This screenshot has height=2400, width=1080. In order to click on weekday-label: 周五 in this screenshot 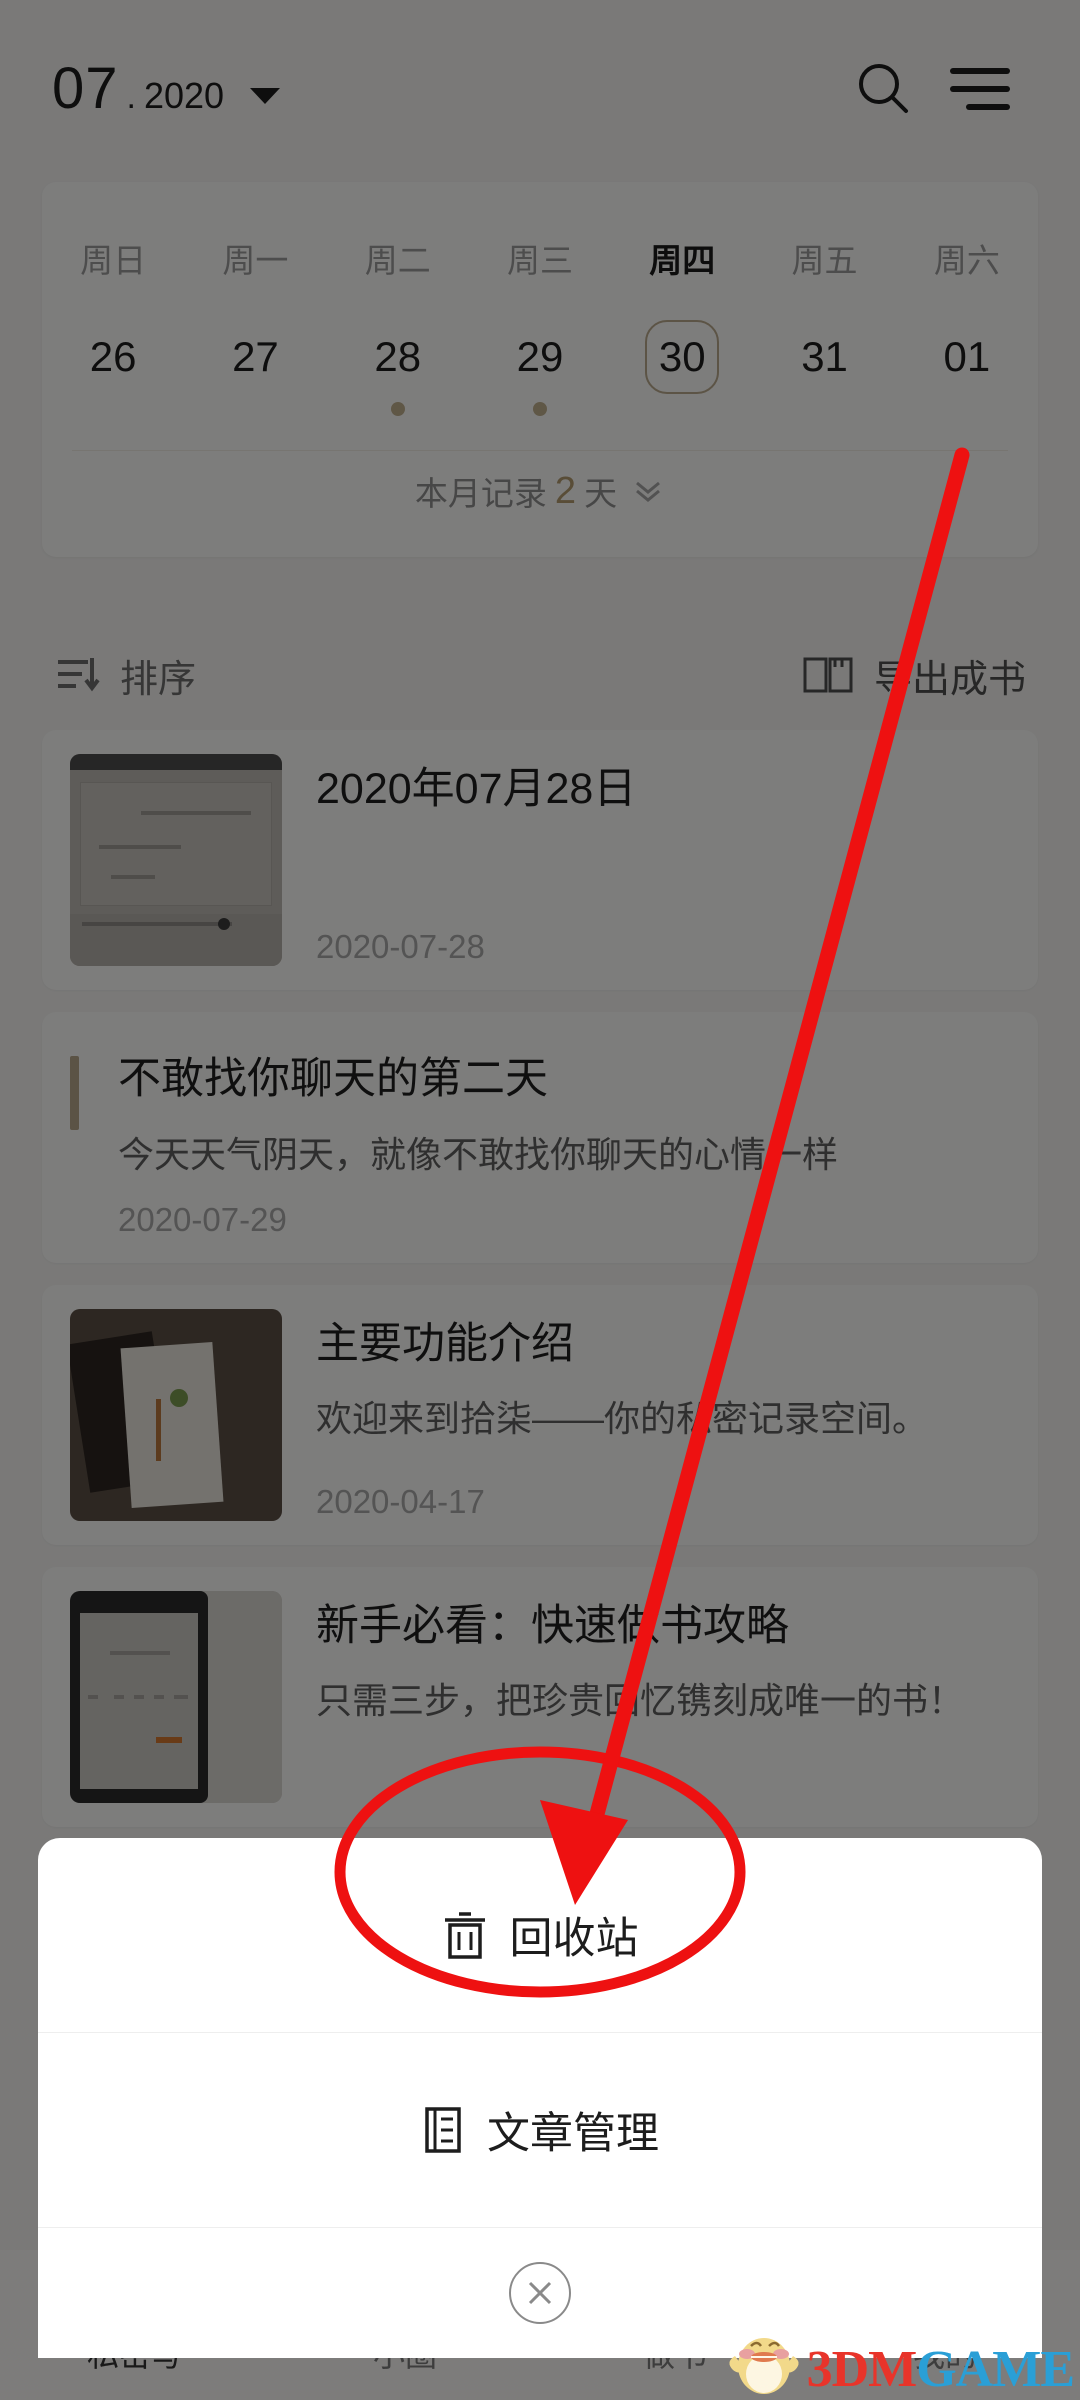, I will do `click(824, 260)`.